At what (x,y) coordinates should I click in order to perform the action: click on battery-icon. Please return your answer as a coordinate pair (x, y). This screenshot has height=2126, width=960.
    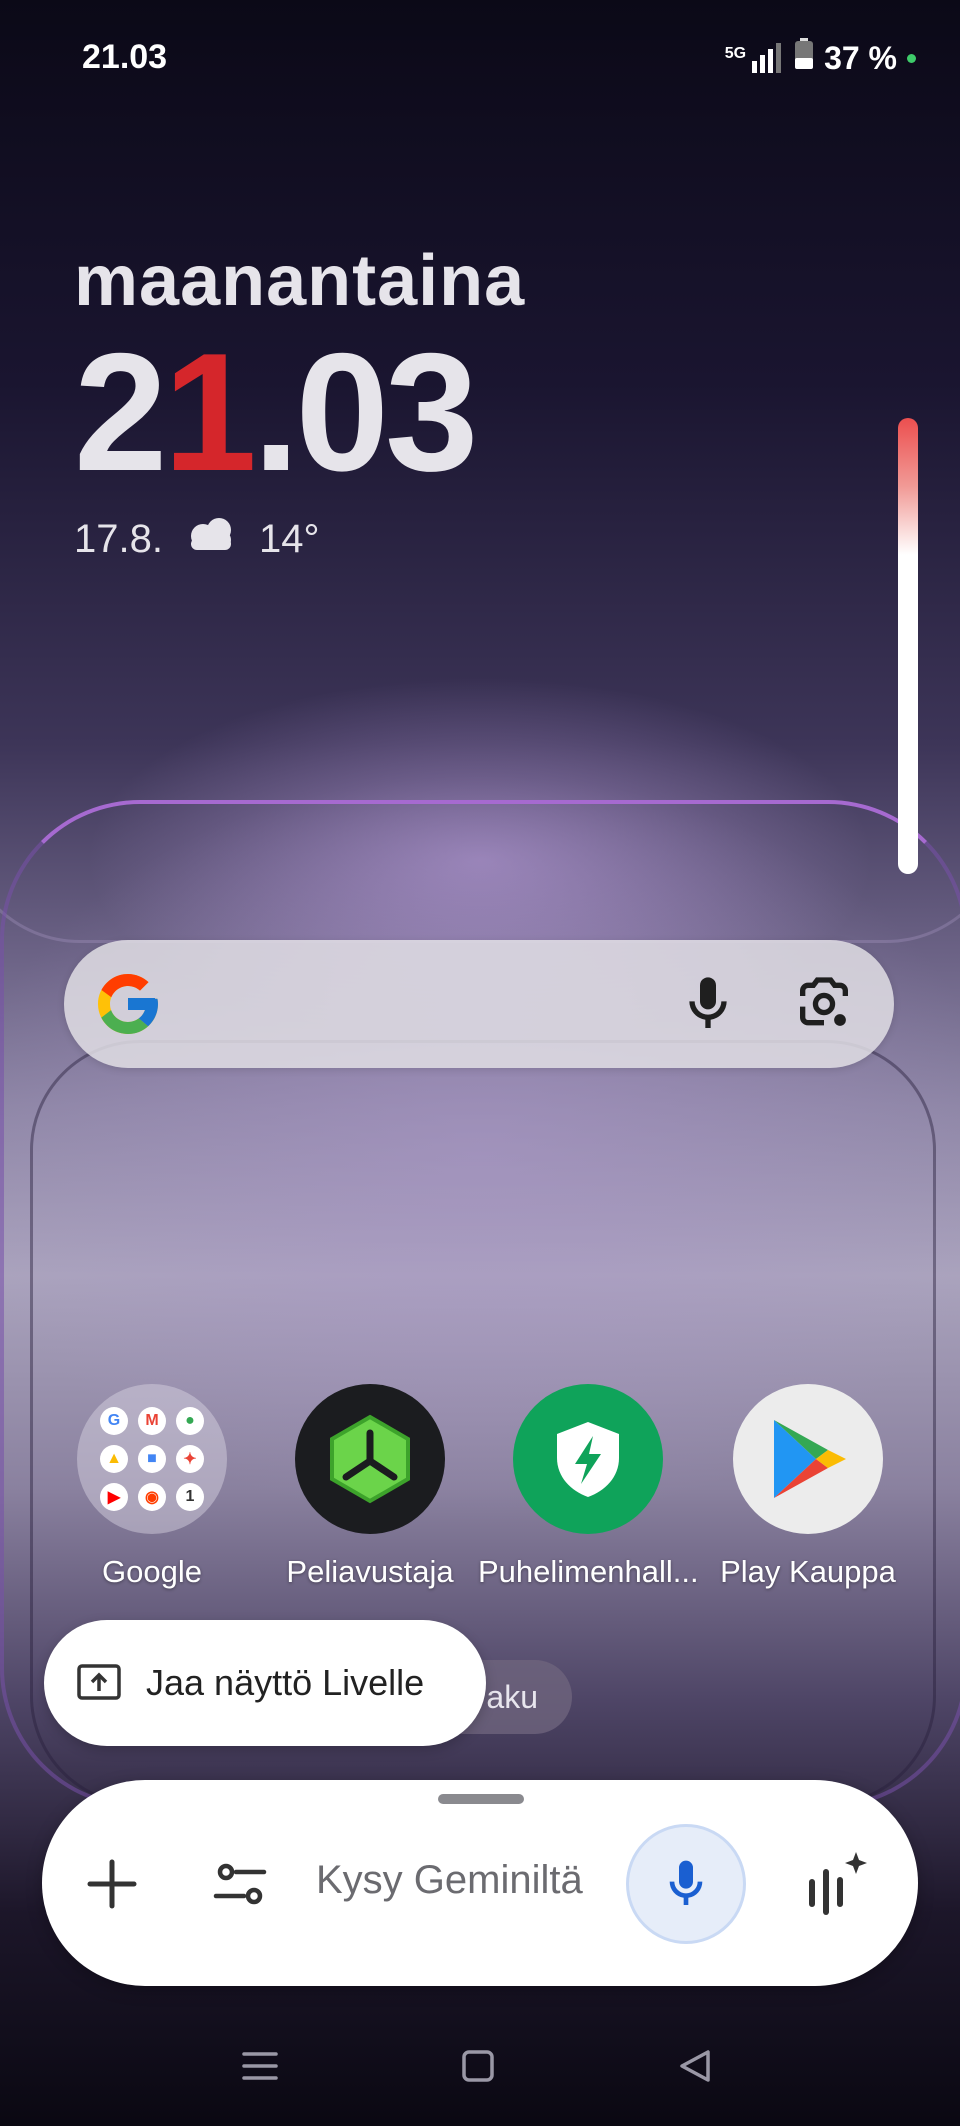
    Looking at the image, I should click on (804, 58).